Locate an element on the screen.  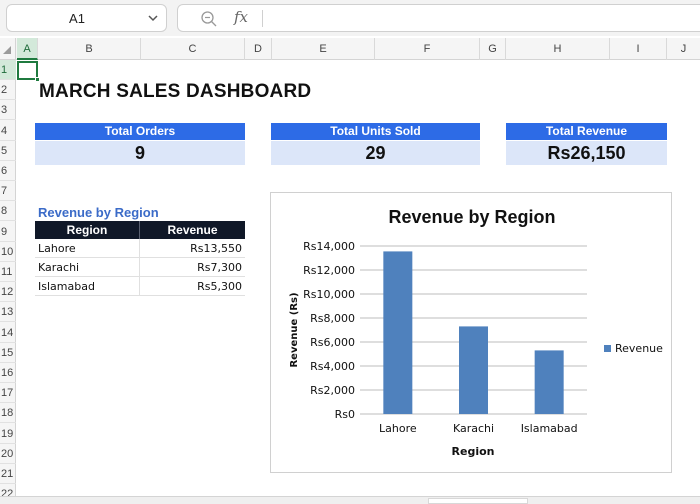
chart-x-tick-label: Islamabad is located at coordinates (549, 428).